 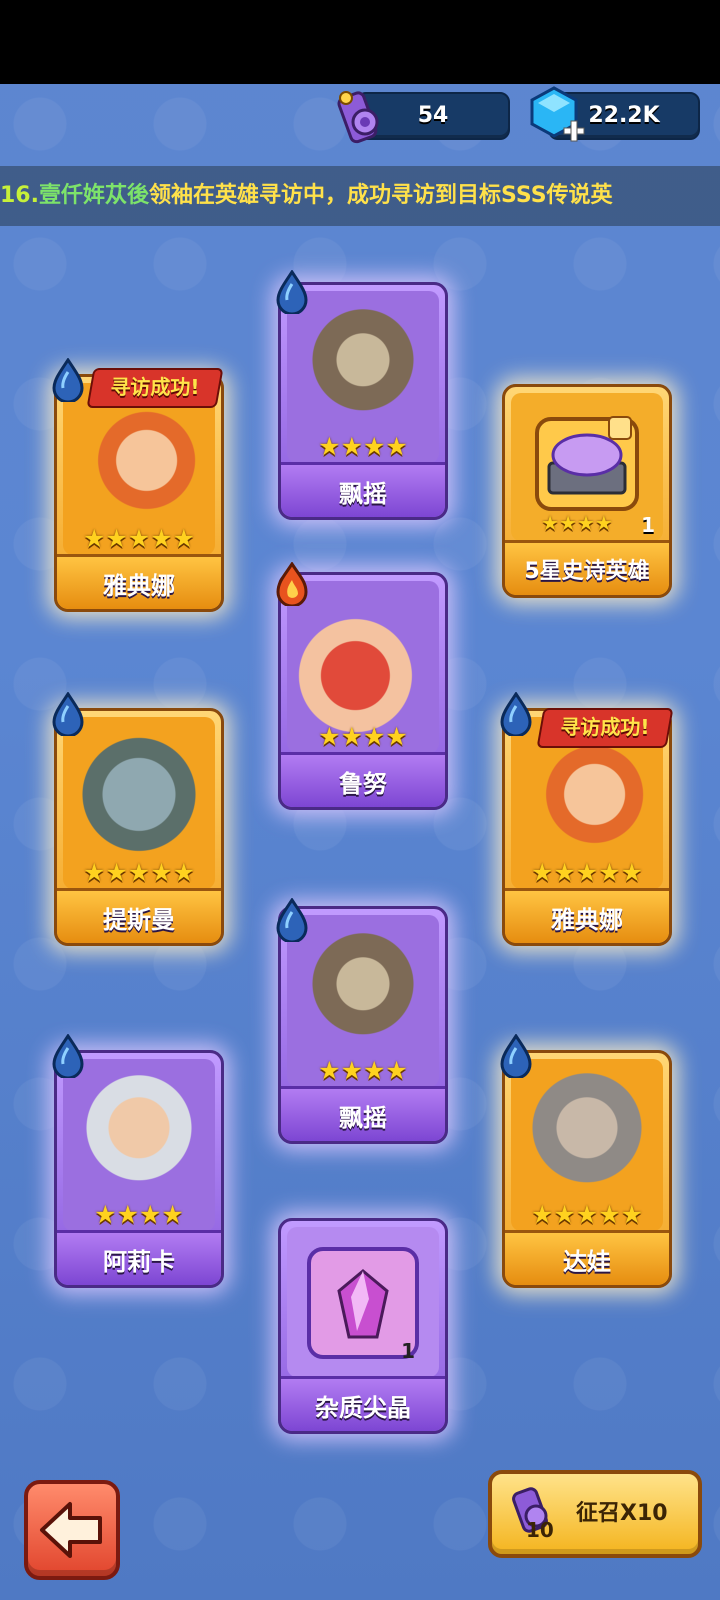 What do you see at coordinates (19, 195) in the screenshot?
I see `ticker-number: 16.` at bounding box center [19, 195].